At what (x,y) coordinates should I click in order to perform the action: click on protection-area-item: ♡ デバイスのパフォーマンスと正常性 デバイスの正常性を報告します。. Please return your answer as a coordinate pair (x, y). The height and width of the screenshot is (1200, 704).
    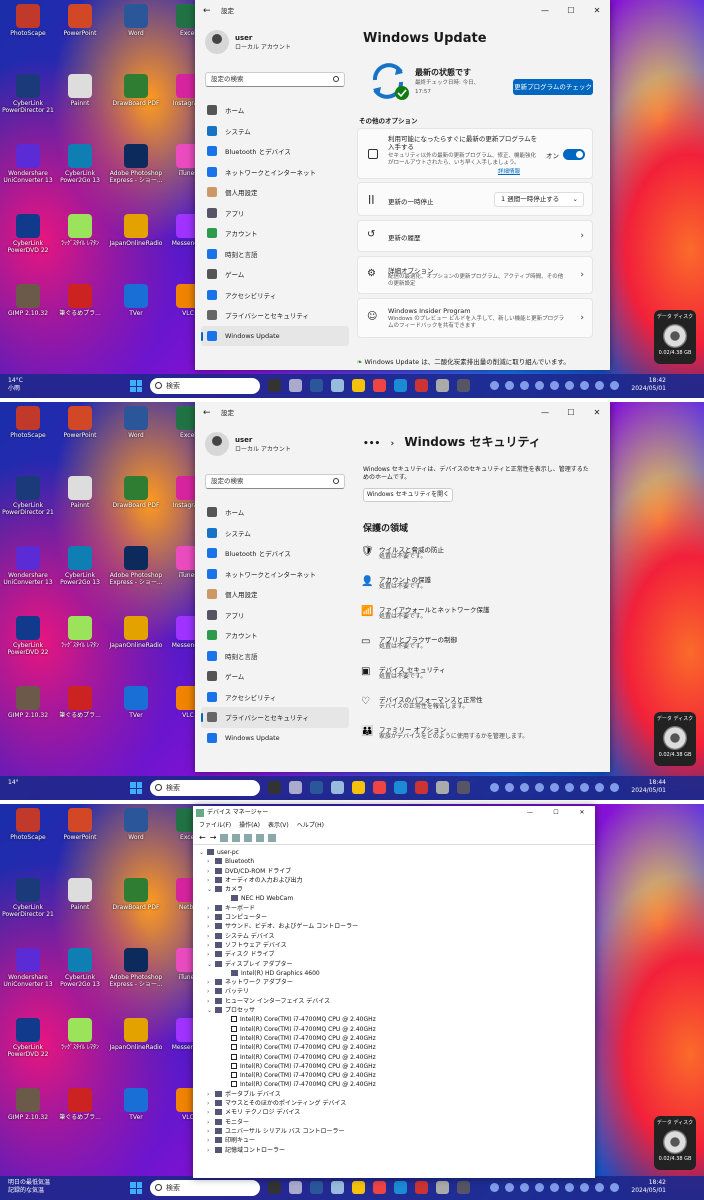
    Looking at the image, I should click on (476, 709).